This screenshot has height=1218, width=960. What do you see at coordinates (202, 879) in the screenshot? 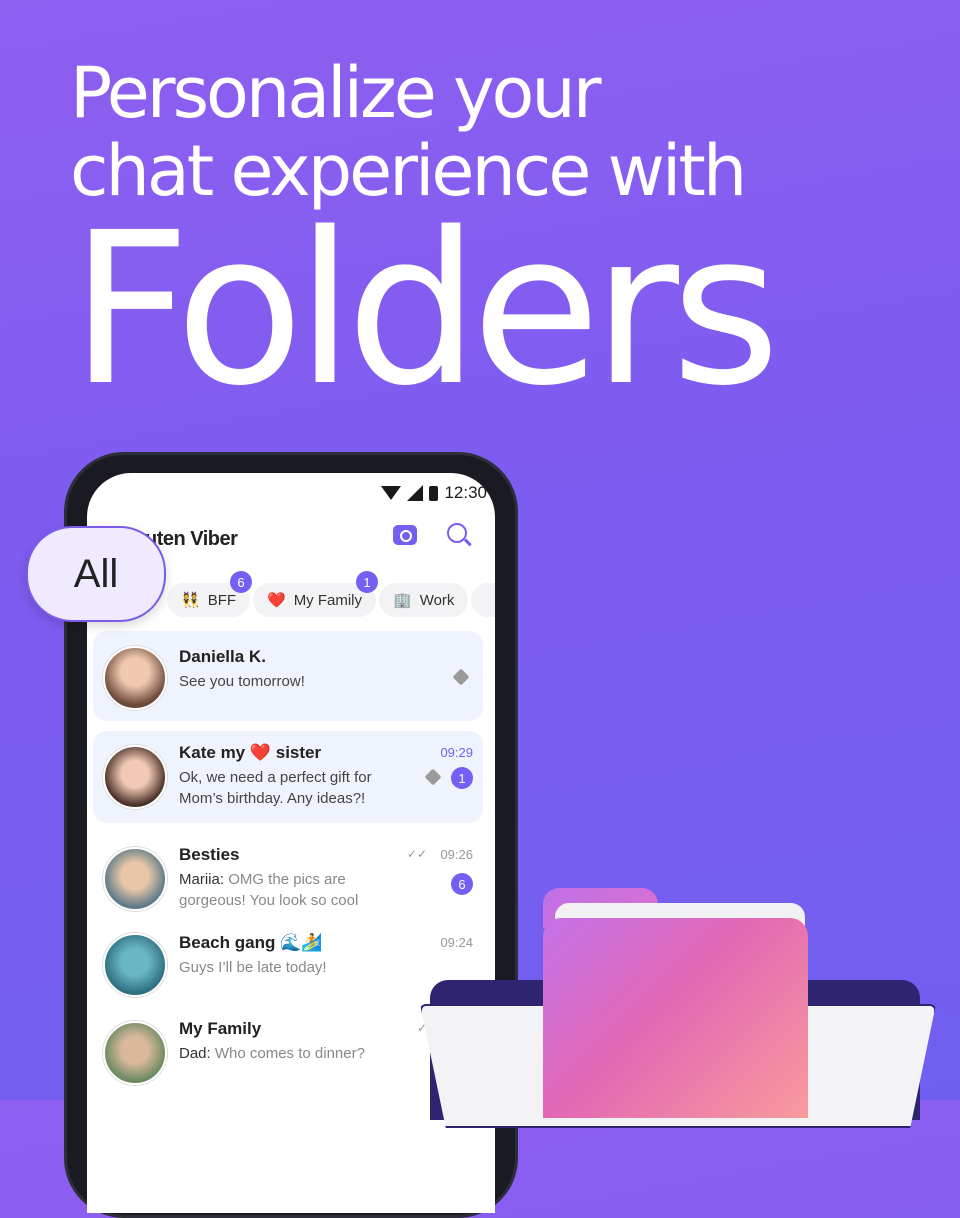
I see `message-sender: Mariia:` at bounding box center [202, 879].